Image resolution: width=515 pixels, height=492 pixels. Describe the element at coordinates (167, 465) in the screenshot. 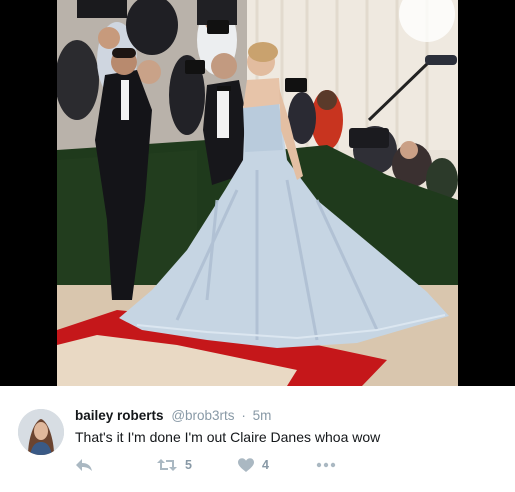

I see `retweet-icon` at that location.